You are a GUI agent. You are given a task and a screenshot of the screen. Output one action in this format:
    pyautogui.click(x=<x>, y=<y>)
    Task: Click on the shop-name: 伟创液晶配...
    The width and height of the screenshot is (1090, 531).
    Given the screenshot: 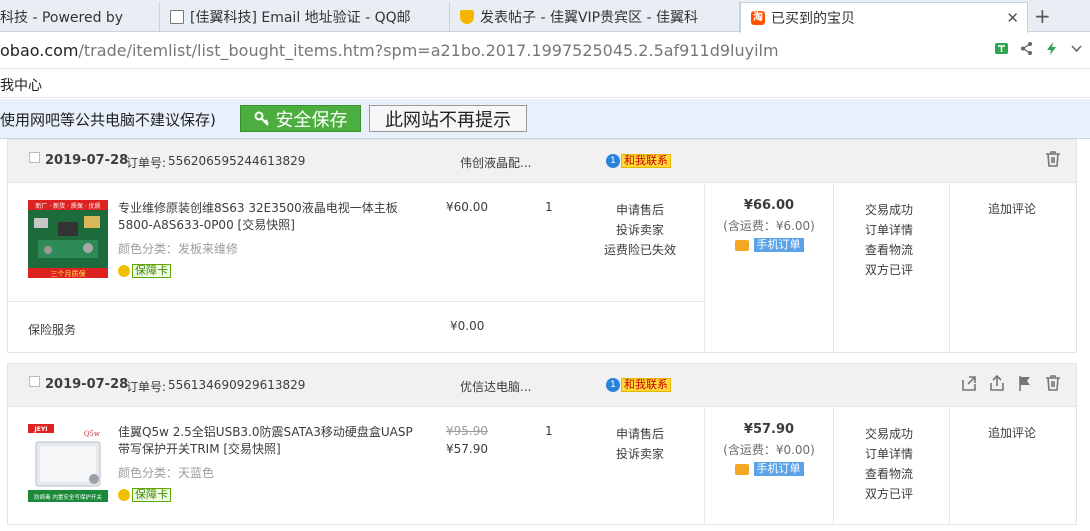 What is the action you would take?
    pyautogui.click(x=495, y=162)
    